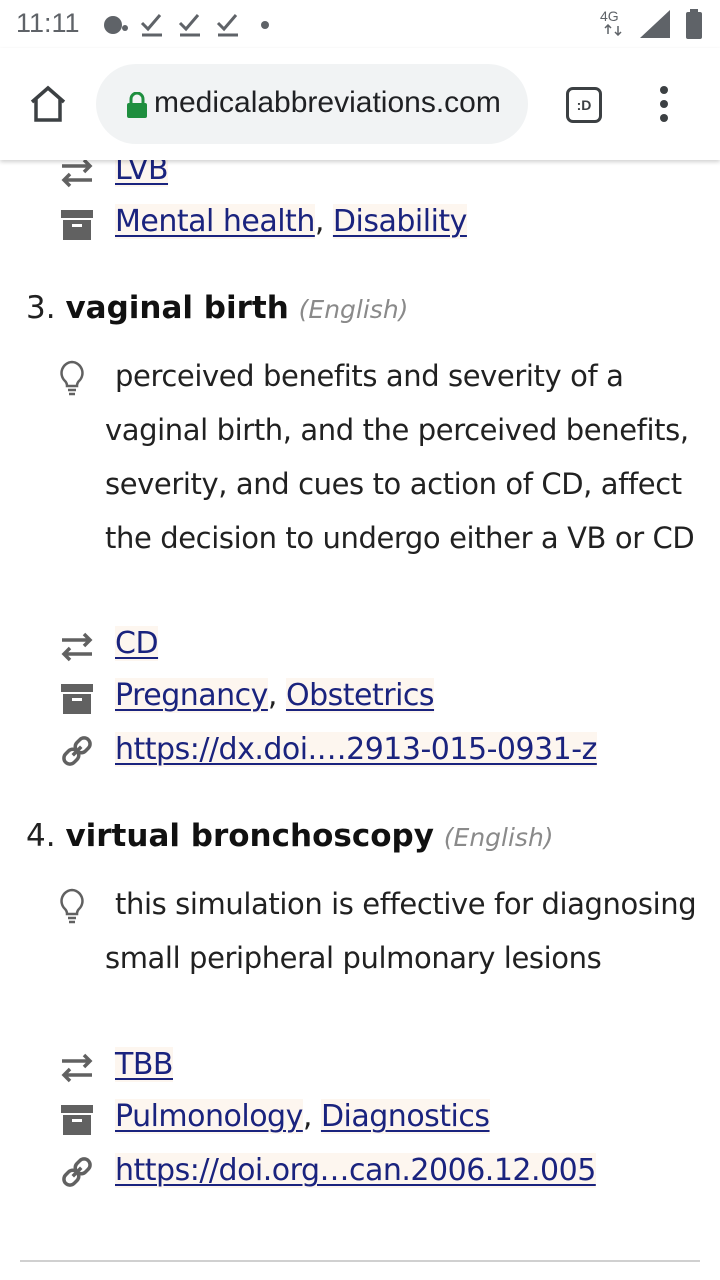  What do you see at coordinates (142, 173) in the screenshot?
I see `abbr-link: LVB` at bounding box center [142, 173].